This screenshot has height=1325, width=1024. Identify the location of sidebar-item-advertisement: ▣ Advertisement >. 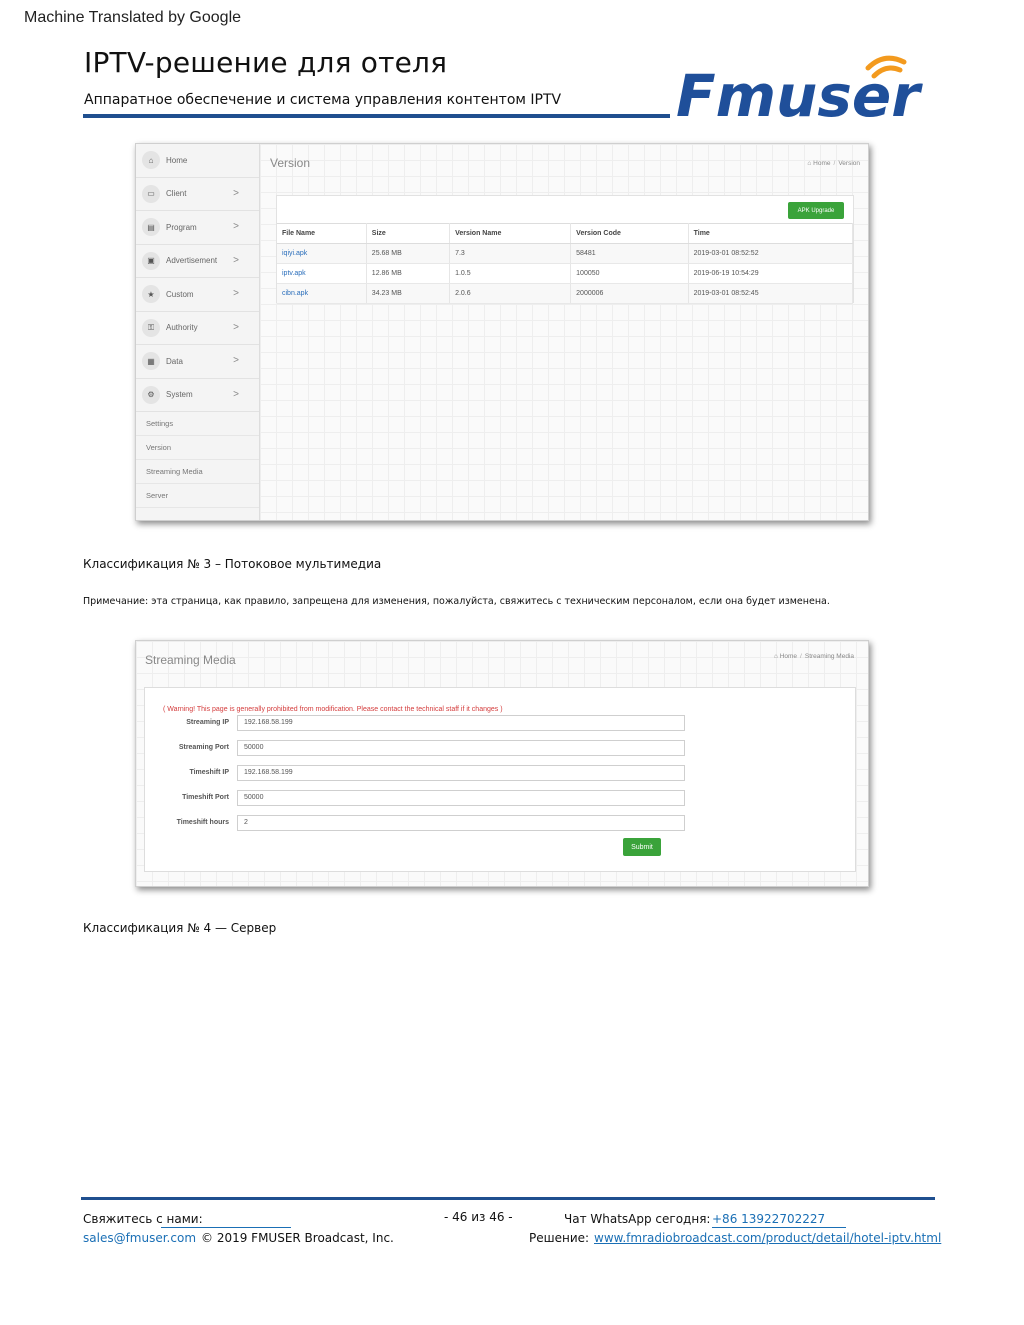
(197, 261).